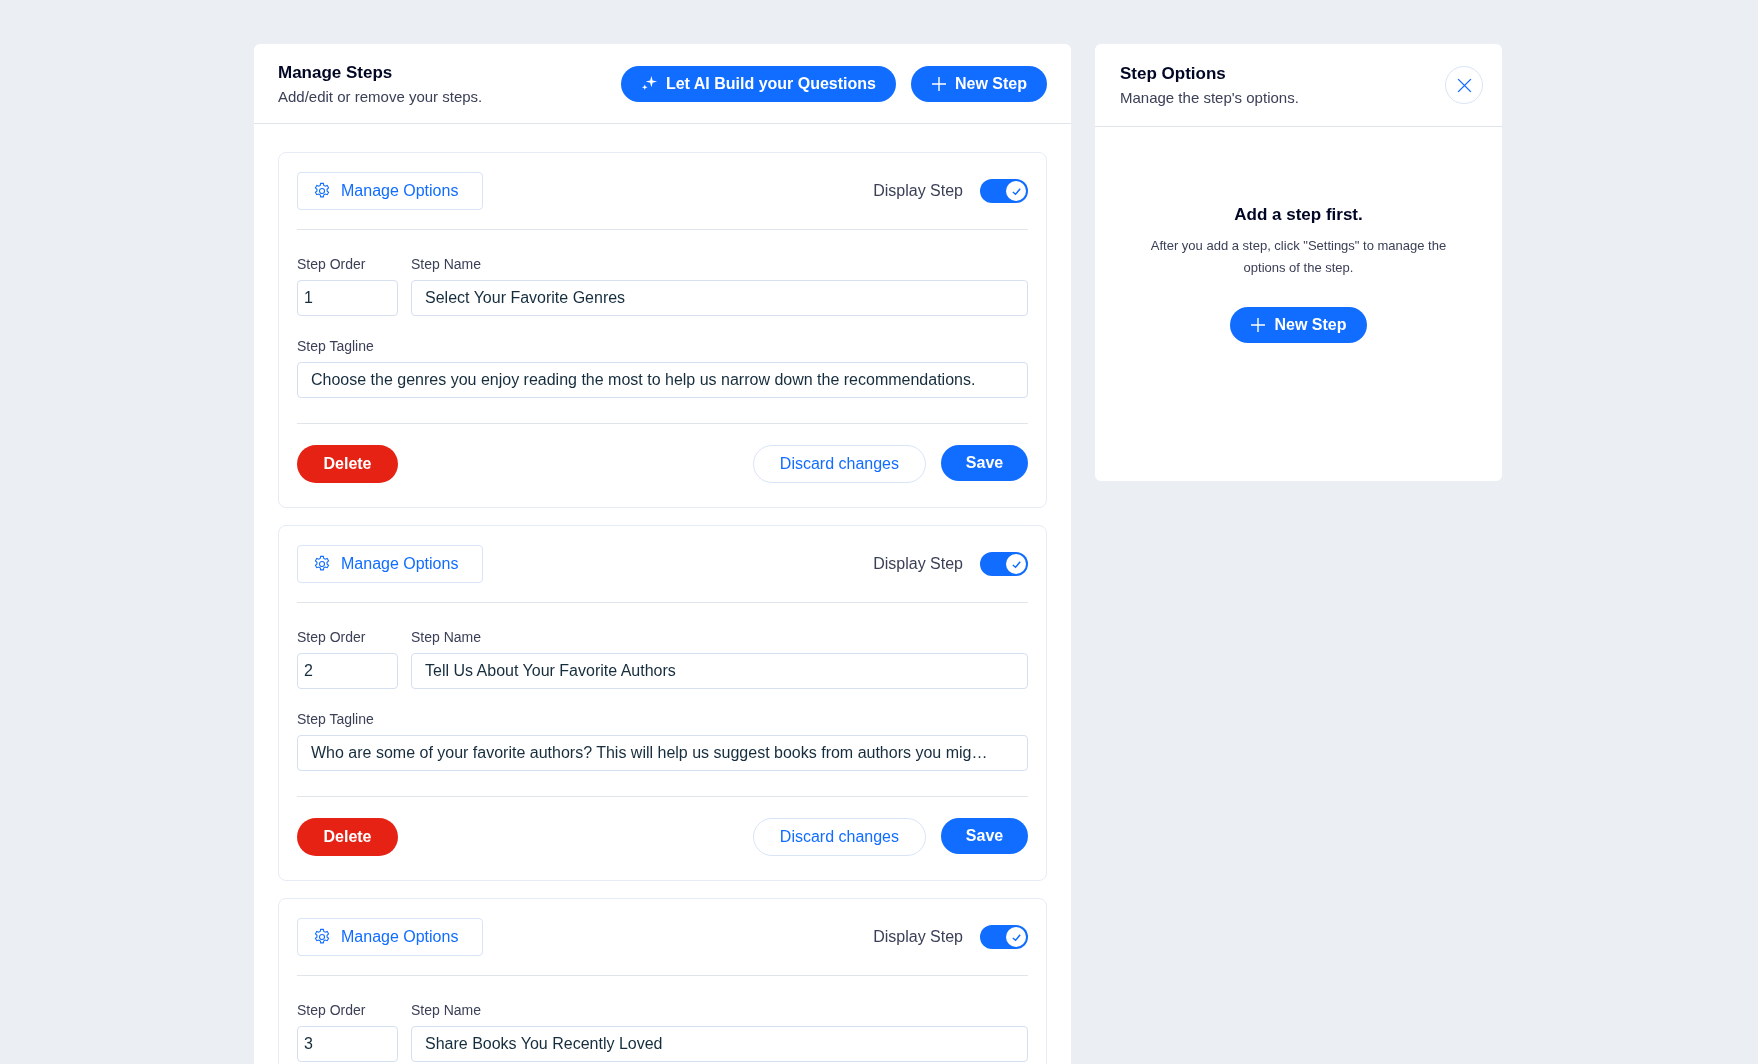  I want to click on sparkle-icon, so click(649, 83).